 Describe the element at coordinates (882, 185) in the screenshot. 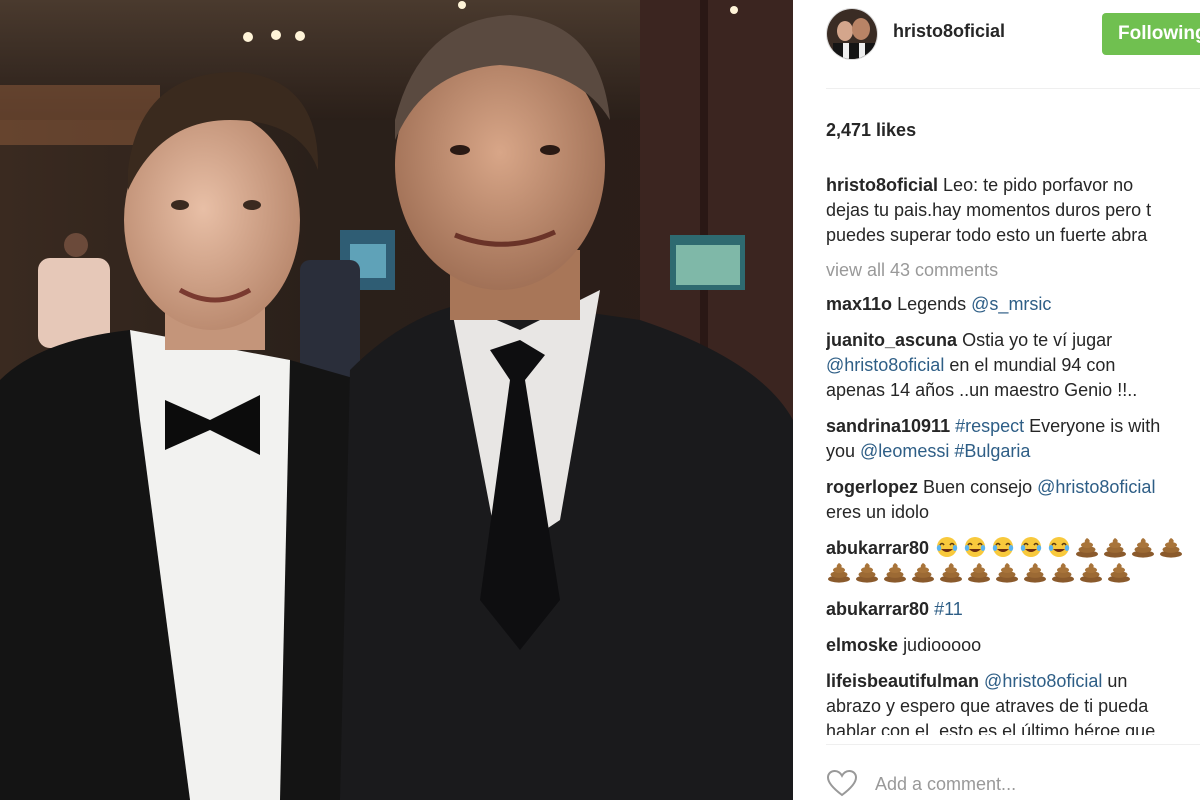

I see `caption-username: hristo8oficial` at that location.